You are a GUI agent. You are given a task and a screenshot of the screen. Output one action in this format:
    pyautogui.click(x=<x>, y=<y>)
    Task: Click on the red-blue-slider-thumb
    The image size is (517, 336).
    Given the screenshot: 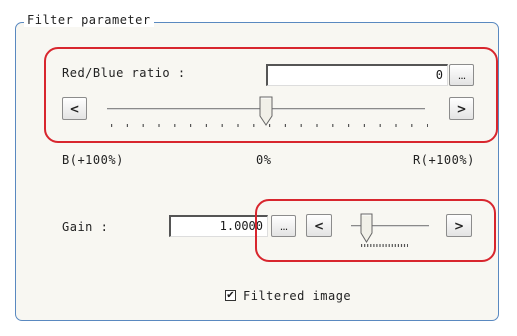 What is the action you would take?
    pyautogui.click(x=266, y=111)
    